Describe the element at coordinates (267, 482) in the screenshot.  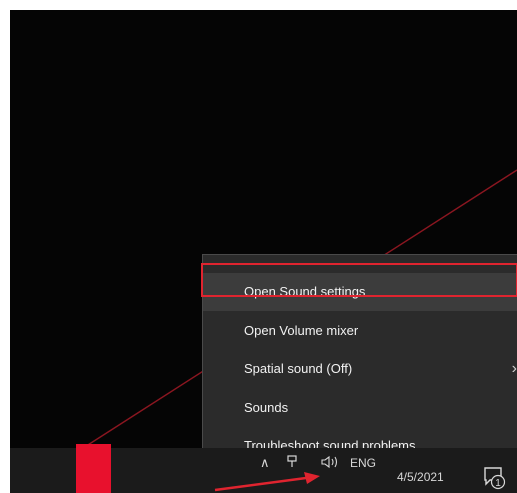
I see `arrow-annotation` at that location.